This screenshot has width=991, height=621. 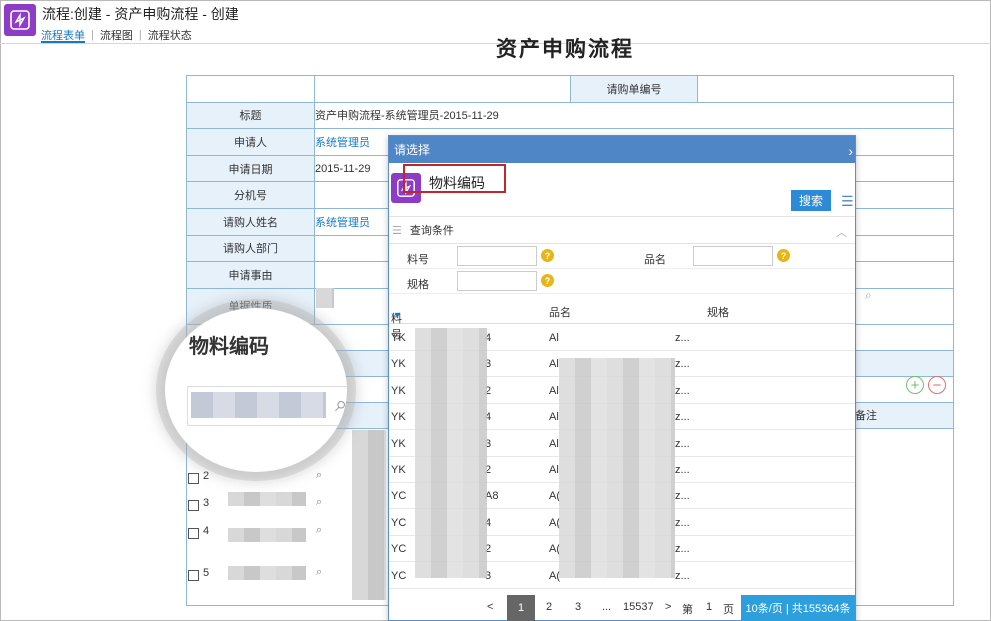 What do you see at coordinates (206, 476) in the screenshot?
I see `row-number: 2` at bounding box center [206, 476].